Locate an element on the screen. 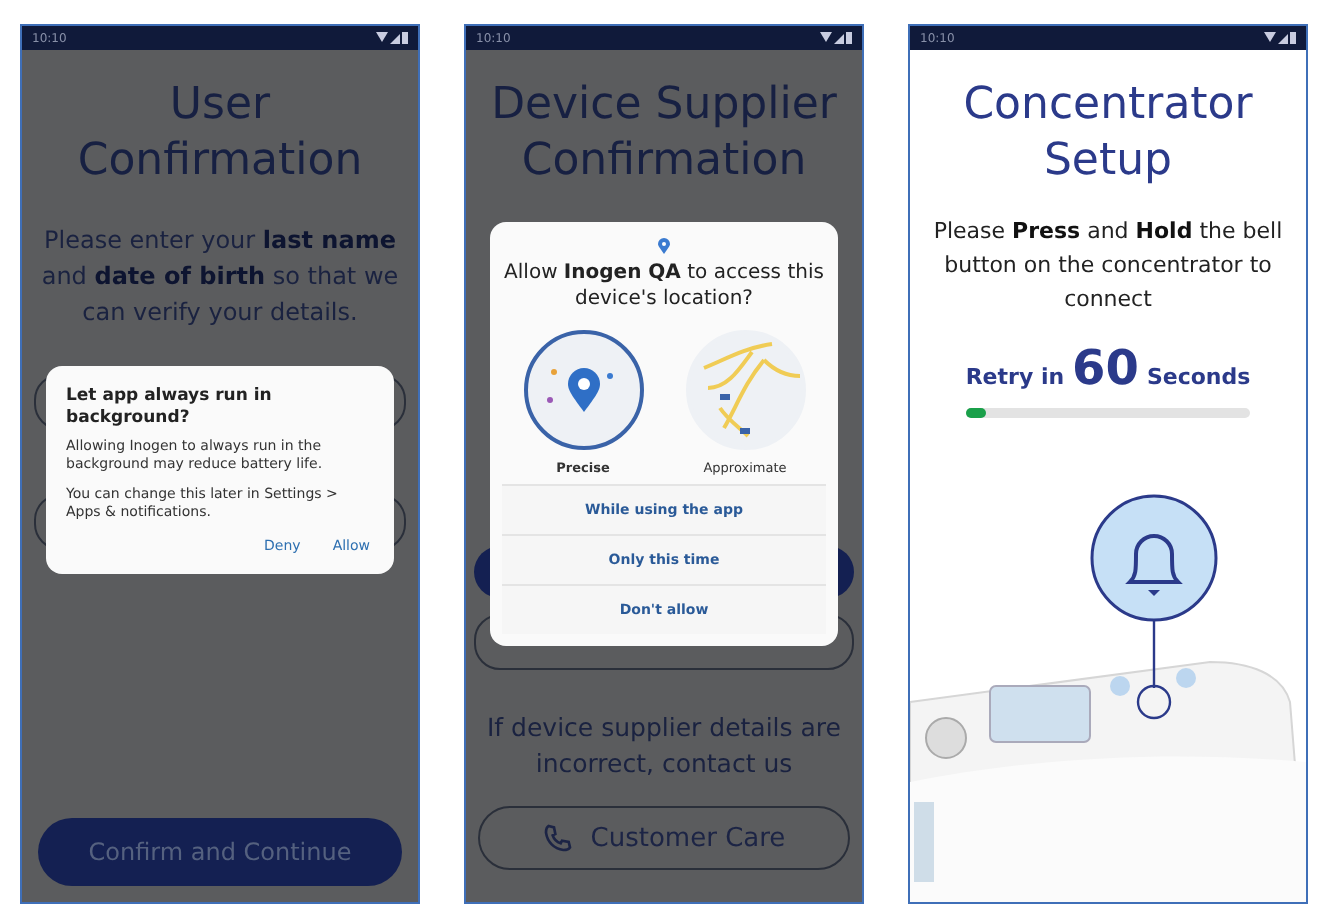 Image resolution: width=1328 pixels, height=908 pixels. dialog-title: Let app always run in background? is located at coordinates (170, 408).